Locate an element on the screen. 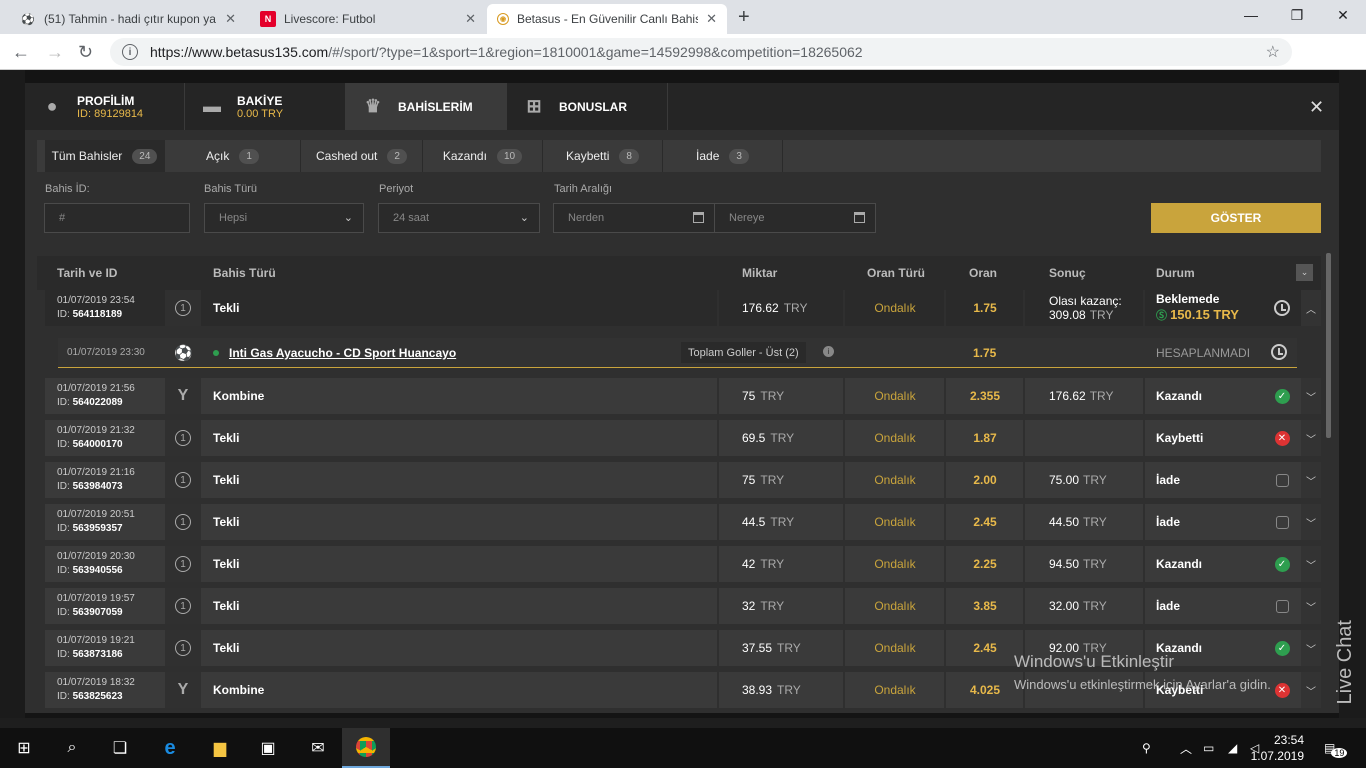 The image size is (1366, 768). wifi-icon: ◢ is located at coordinates (1232, 748).